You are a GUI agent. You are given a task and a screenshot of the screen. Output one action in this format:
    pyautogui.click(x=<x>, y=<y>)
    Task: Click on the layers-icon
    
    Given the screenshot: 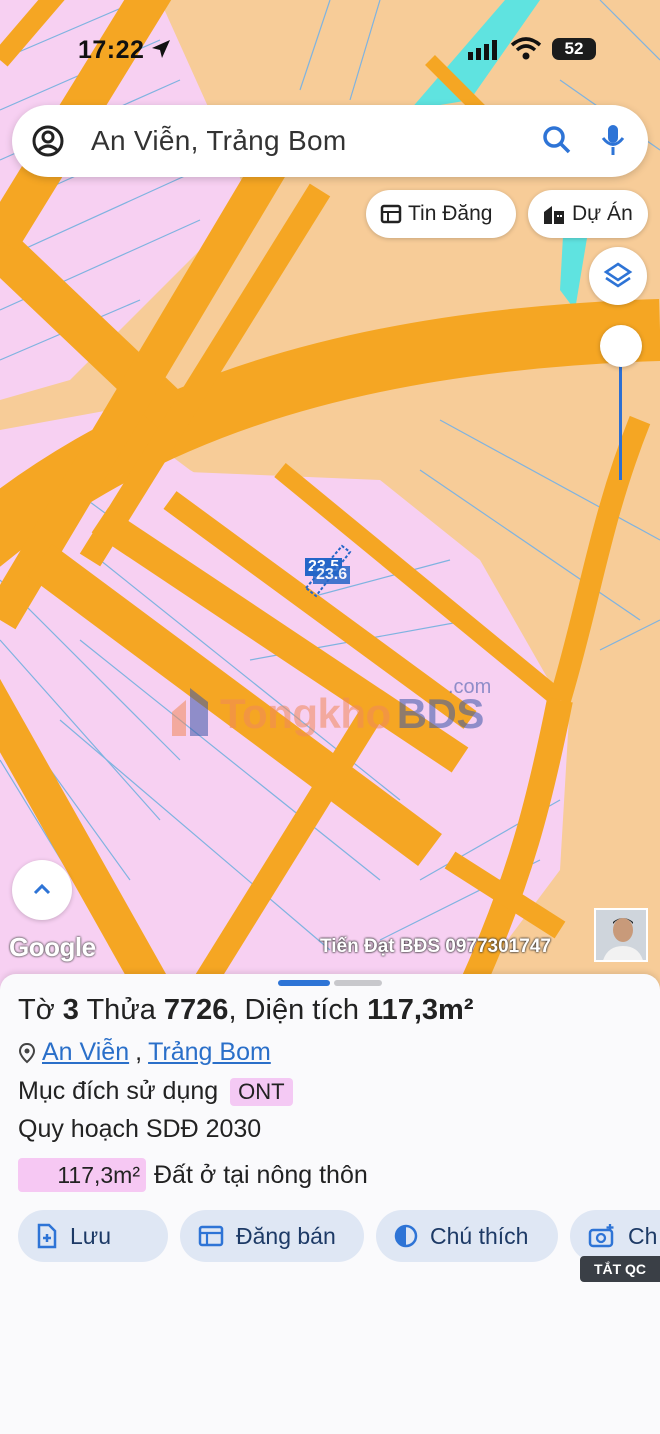 What is the action you would take?
    pyautogui.click(x=618, y=275)
    